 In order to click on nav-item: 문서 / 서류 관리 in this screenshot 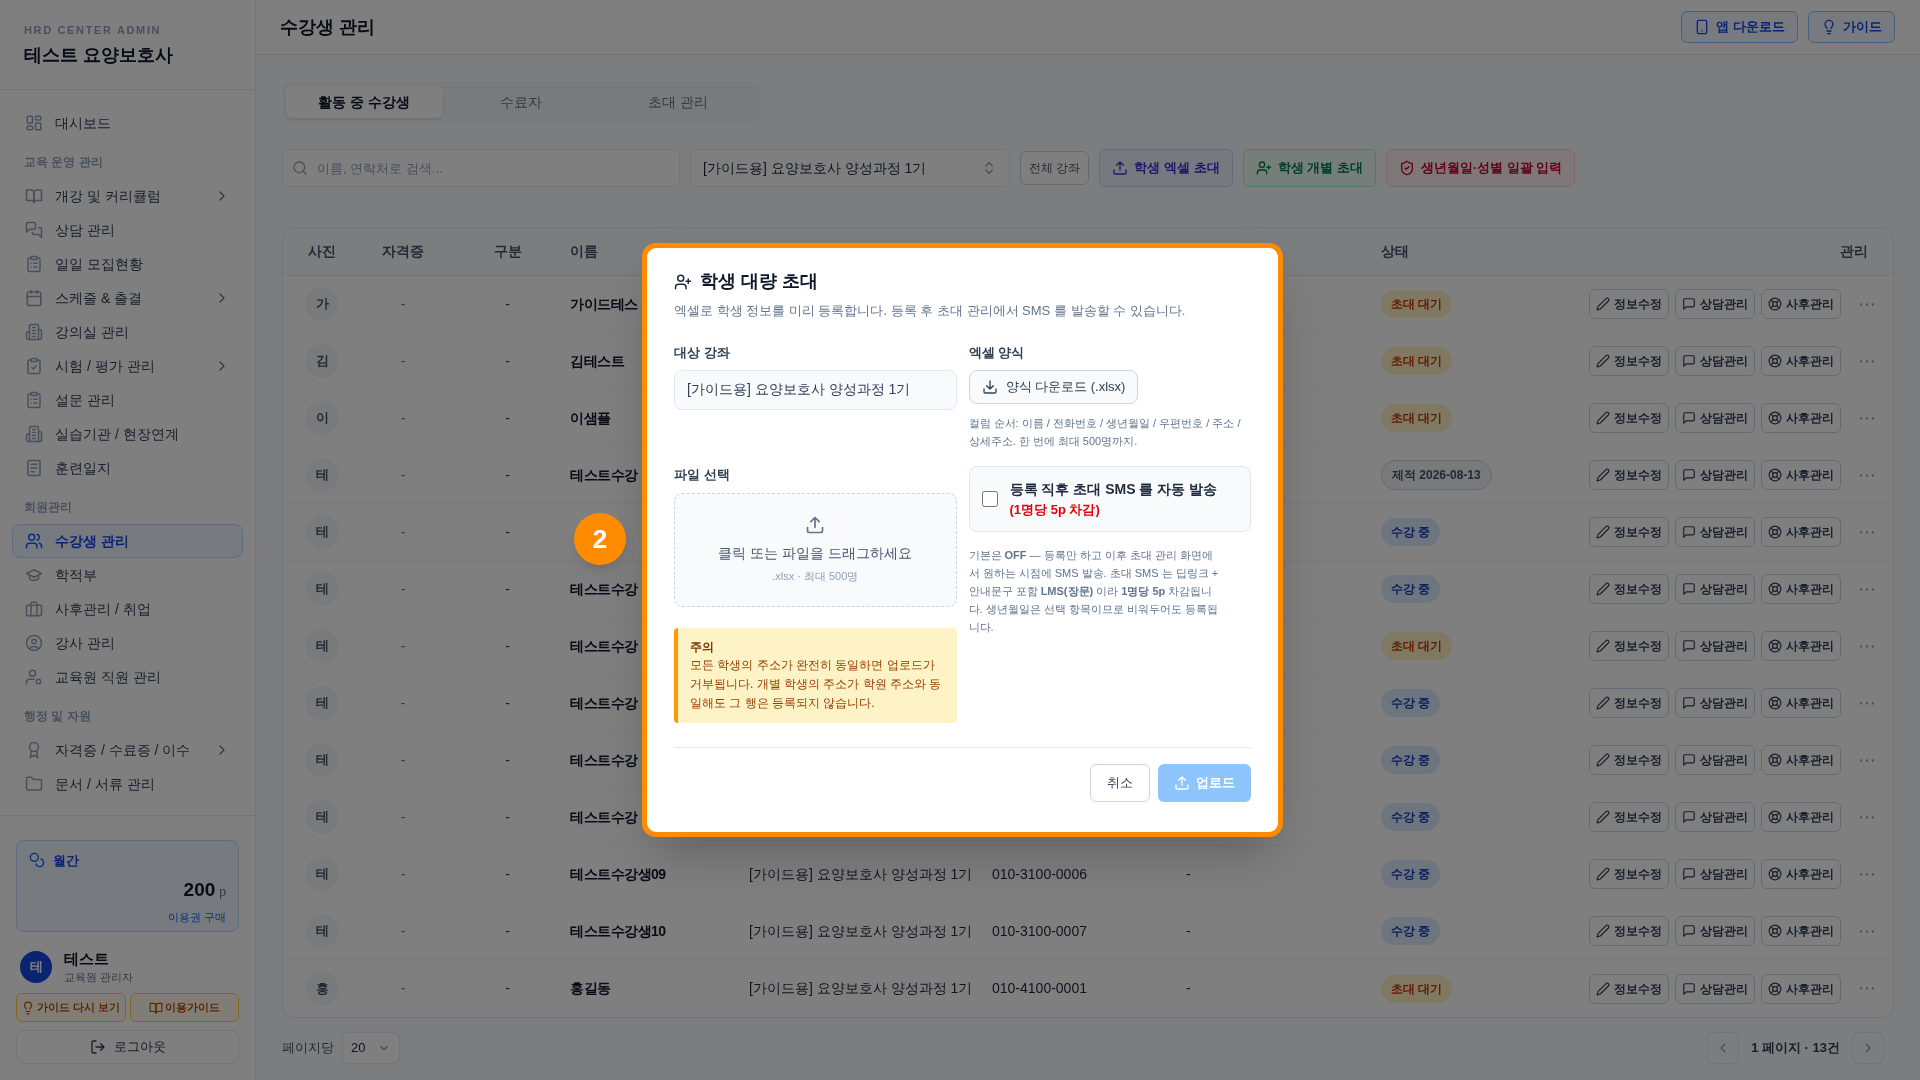, I will do `click(127, 784)`.